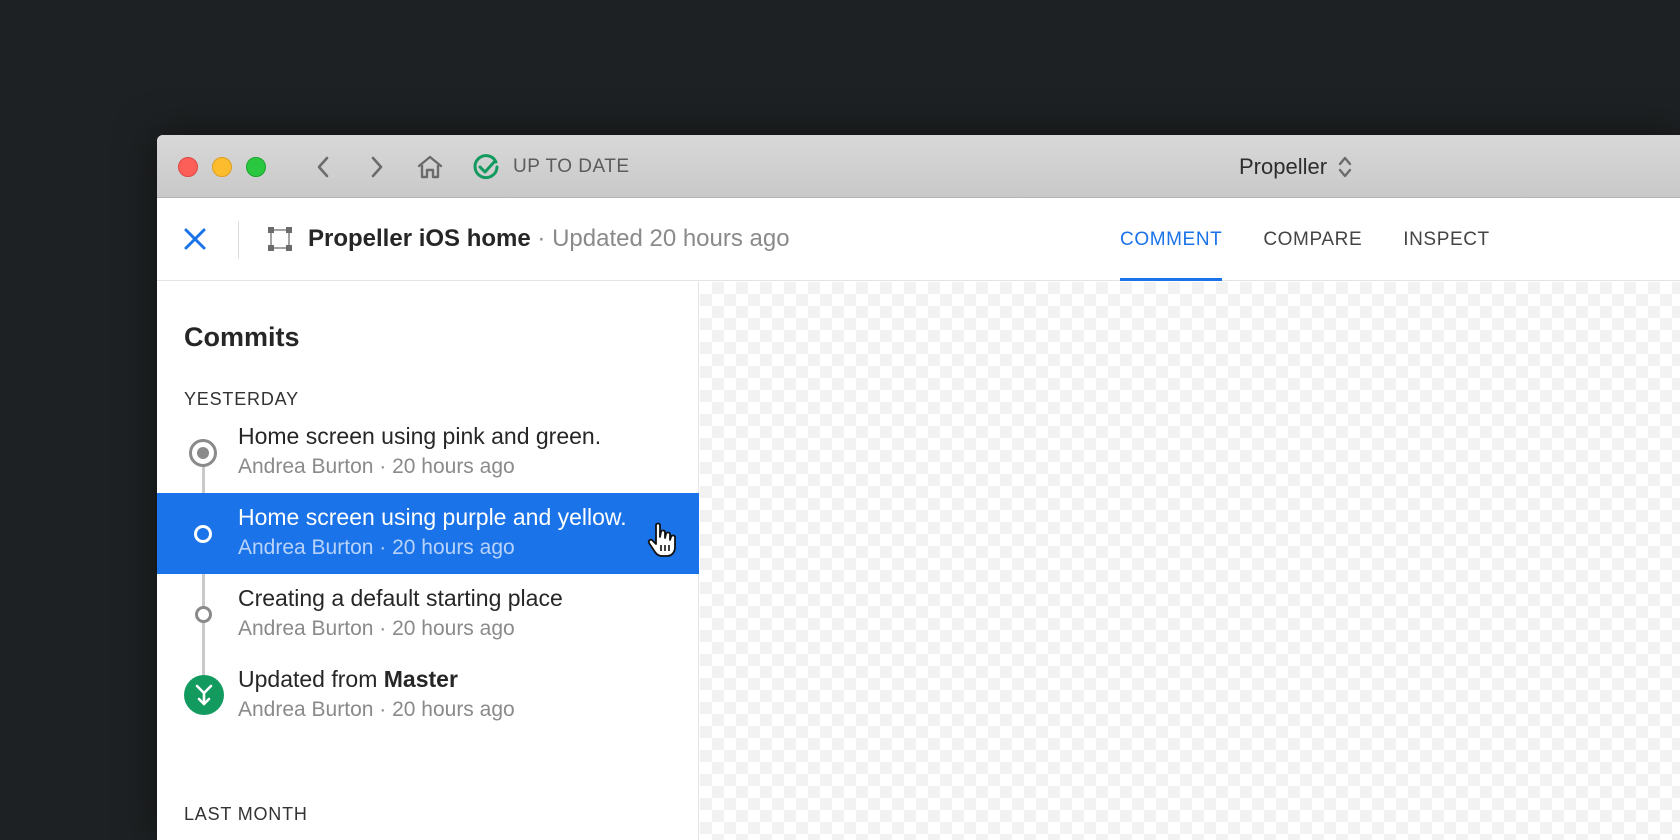 Image resolution: width=1680 pixels, height=840 pixels. I want to click on sidebar-title: Commits, so click(242, 337).